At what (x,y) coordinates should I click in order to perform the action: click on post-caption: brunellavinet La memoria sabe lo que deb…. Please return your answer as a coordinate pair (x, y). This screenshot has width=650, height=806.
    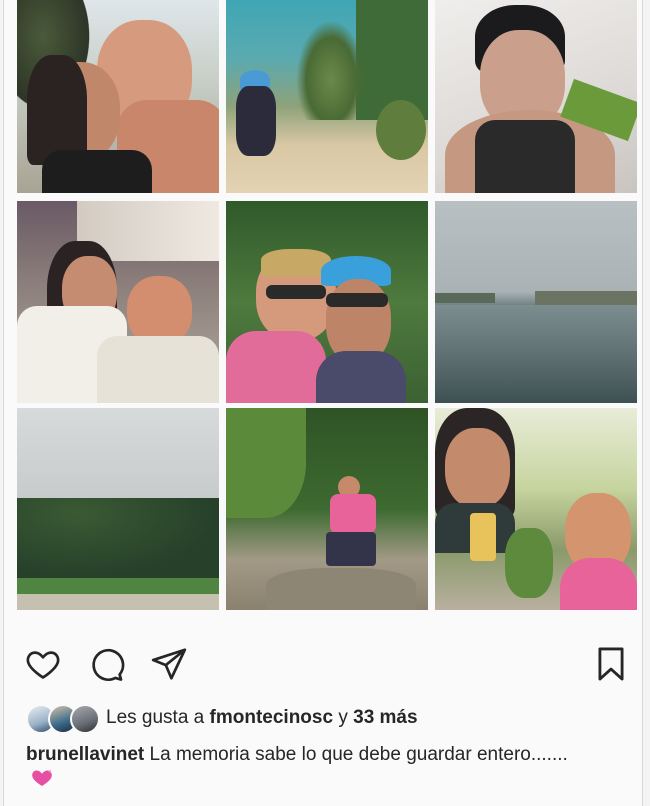
    Looking at the image, I should click on (306, 769).